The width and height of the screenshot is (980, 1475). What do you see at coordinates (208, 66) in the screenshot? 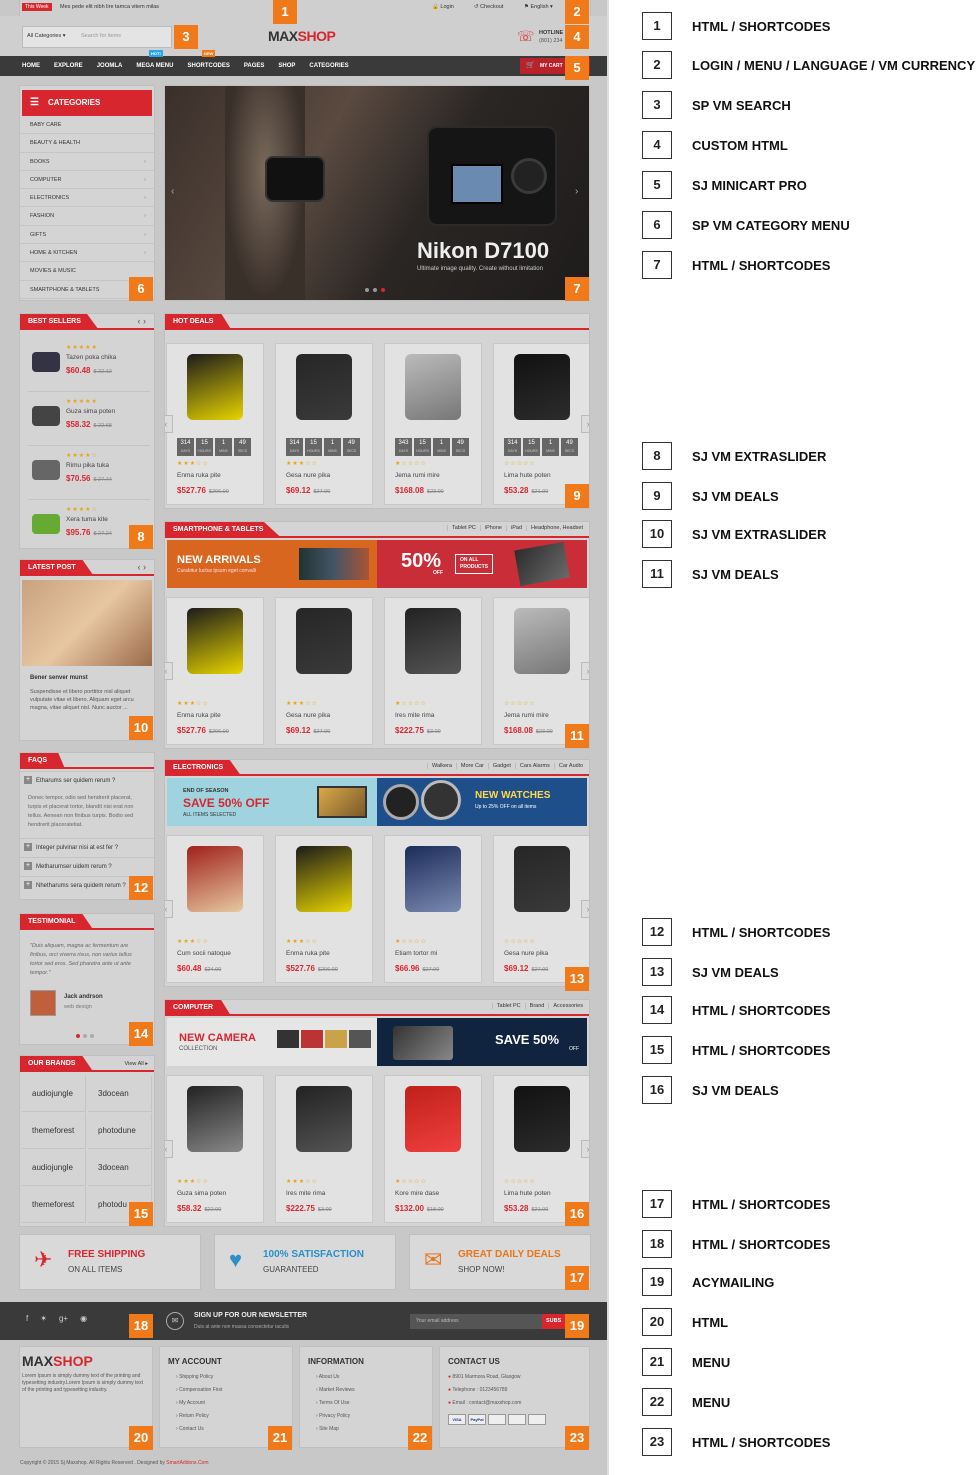
I see `nav-item: SHORTCODES` at bounding box center [208, 66].